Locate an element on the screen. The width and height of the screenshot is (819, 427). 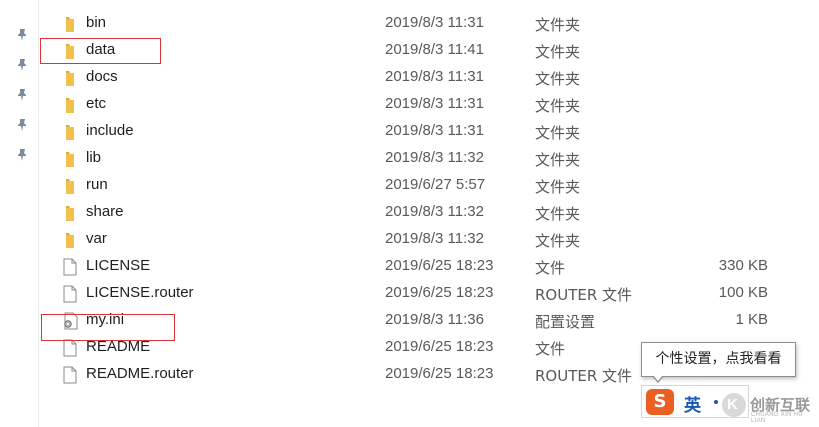
file-name: README.router is located at coordinates (140, 373).